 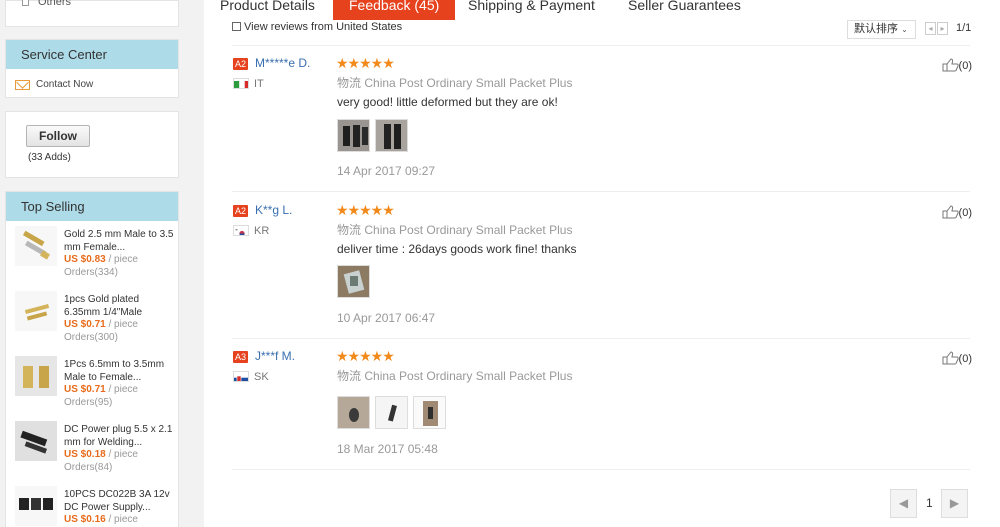 What do you see at coordinates (64, 84) in the screenshot?
I see `contact-now-label: Contact Now` at bounding box center [64, 84].